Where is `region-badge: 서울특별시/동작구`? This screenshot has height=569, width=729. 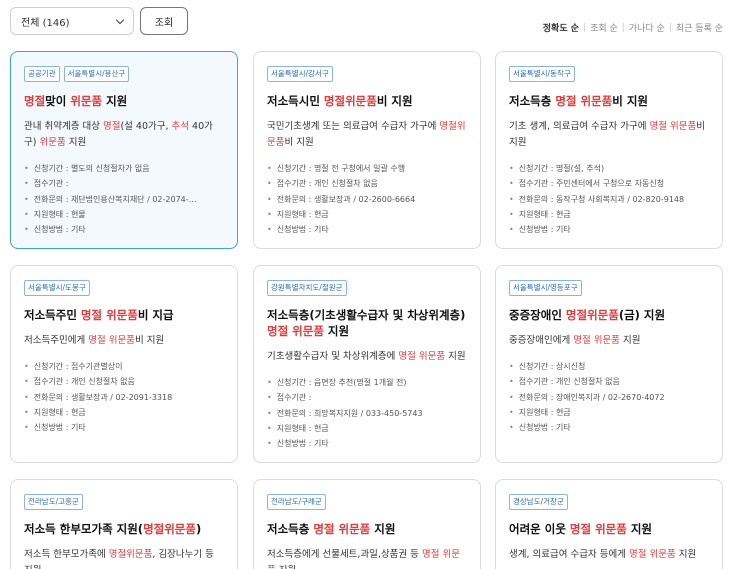
region-badge: 서울특별시/동작구 is located at coordinates (542, 74).